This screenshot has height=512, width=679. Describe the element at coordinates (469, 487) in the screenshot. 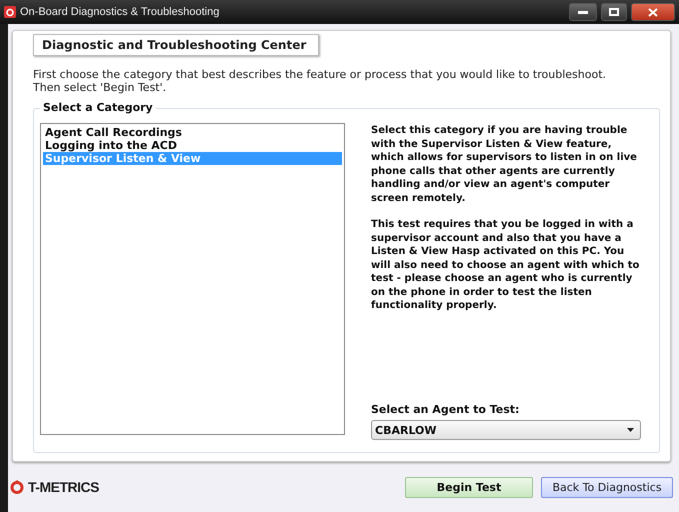

I see `begin-test-button: Begin Test` at that location.